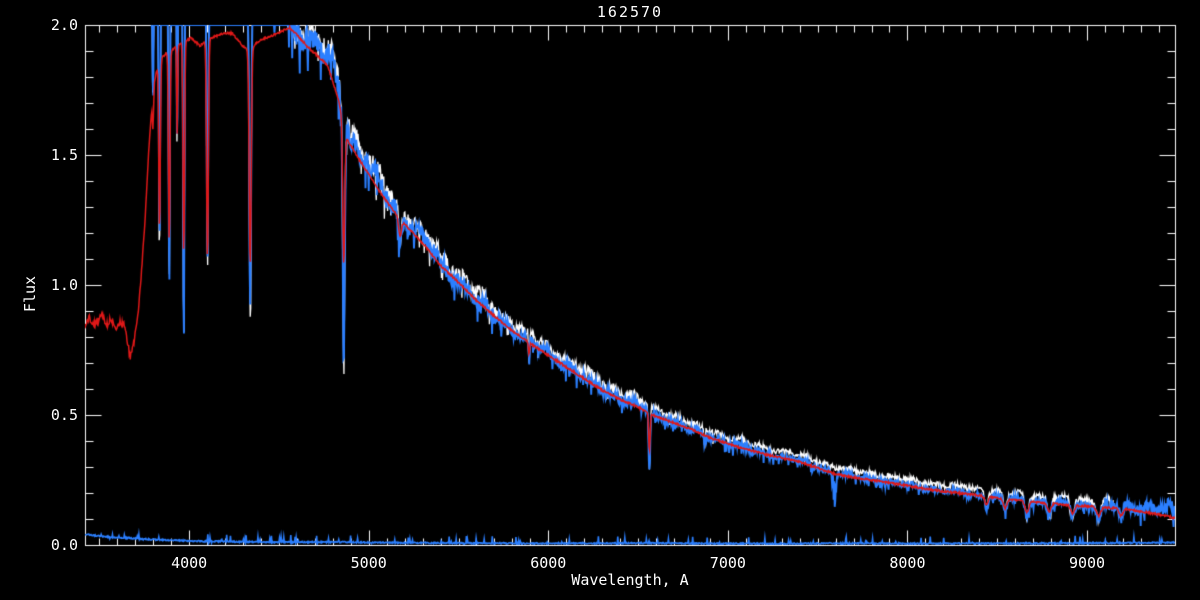 This screenshot has height=600, width=1200. What do you see at coordinates (548, 563) in the screenshot?
I see `x-tick-label: 6000` at bounding box center [548, 563].